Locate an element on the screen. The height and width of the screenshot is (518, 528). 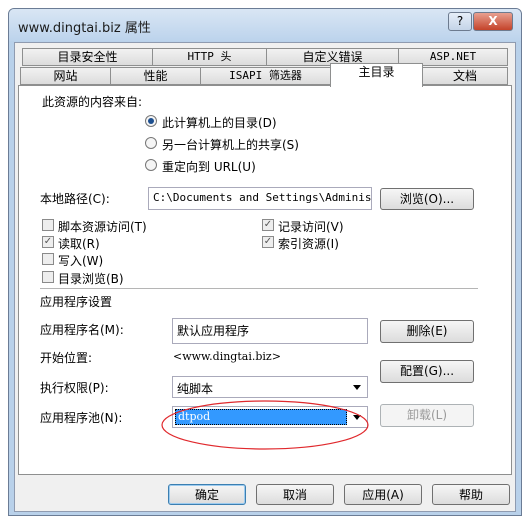
checkbox-script-source-access-label: 脚本资源访问(T) is located at coordinates (102, 226).